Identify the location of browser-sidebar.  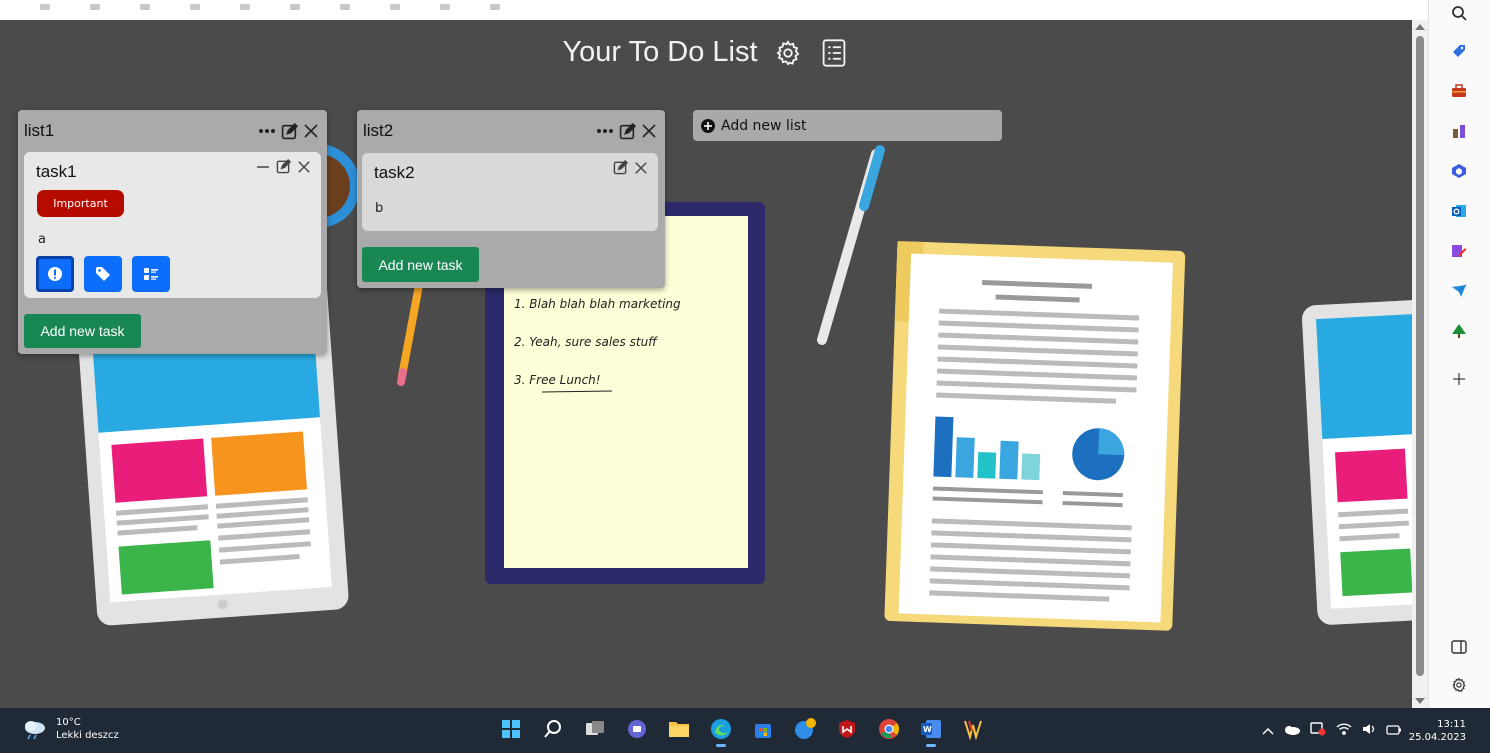
(1459, 354).